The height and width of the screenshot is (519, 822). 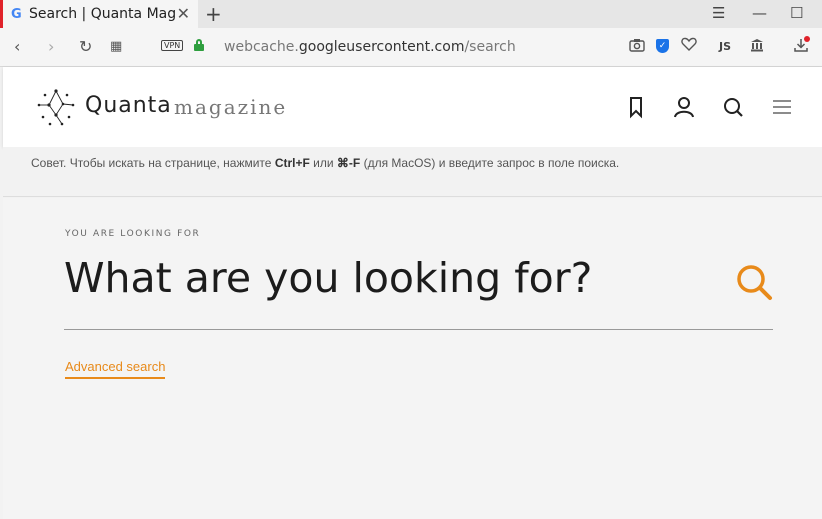 I want to click on speed-dial-icon: ▦, so click(x=116, y=46).